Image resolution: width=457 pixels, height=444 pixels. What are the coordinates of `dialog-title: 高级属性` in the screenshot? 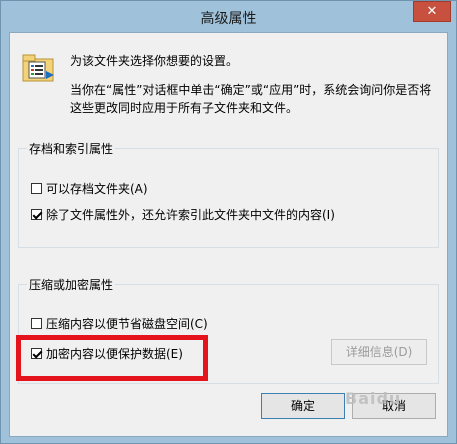 It's located at (228, 19).